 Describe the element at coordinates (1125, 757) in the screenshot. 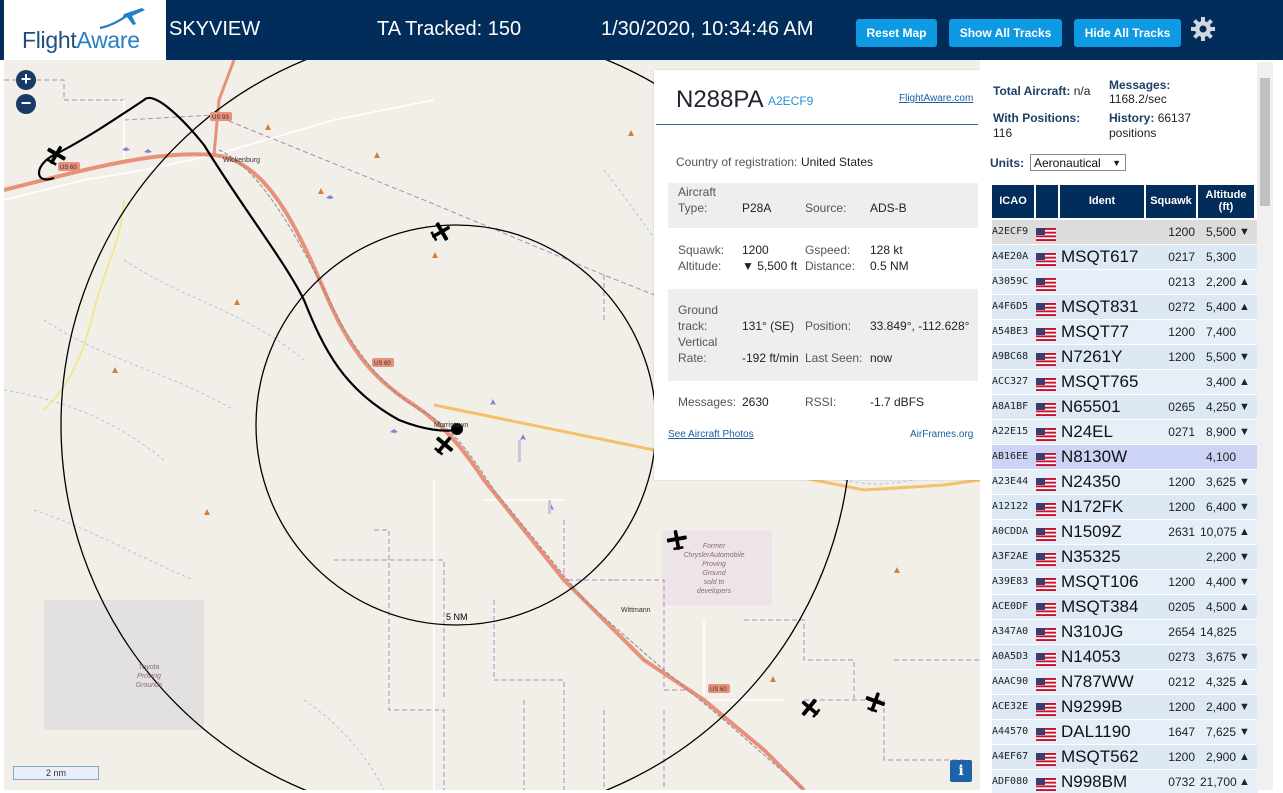

I see `table-row: A4EF67 MSQT562 1200 2,900 ▲` at that location.